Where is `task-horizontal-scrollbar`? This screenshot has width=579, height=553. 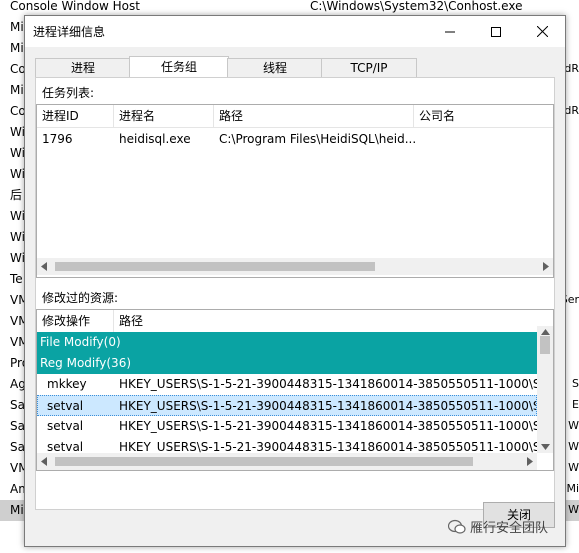 task-horizontal-scrollbar is located at coordinates (295, 266).